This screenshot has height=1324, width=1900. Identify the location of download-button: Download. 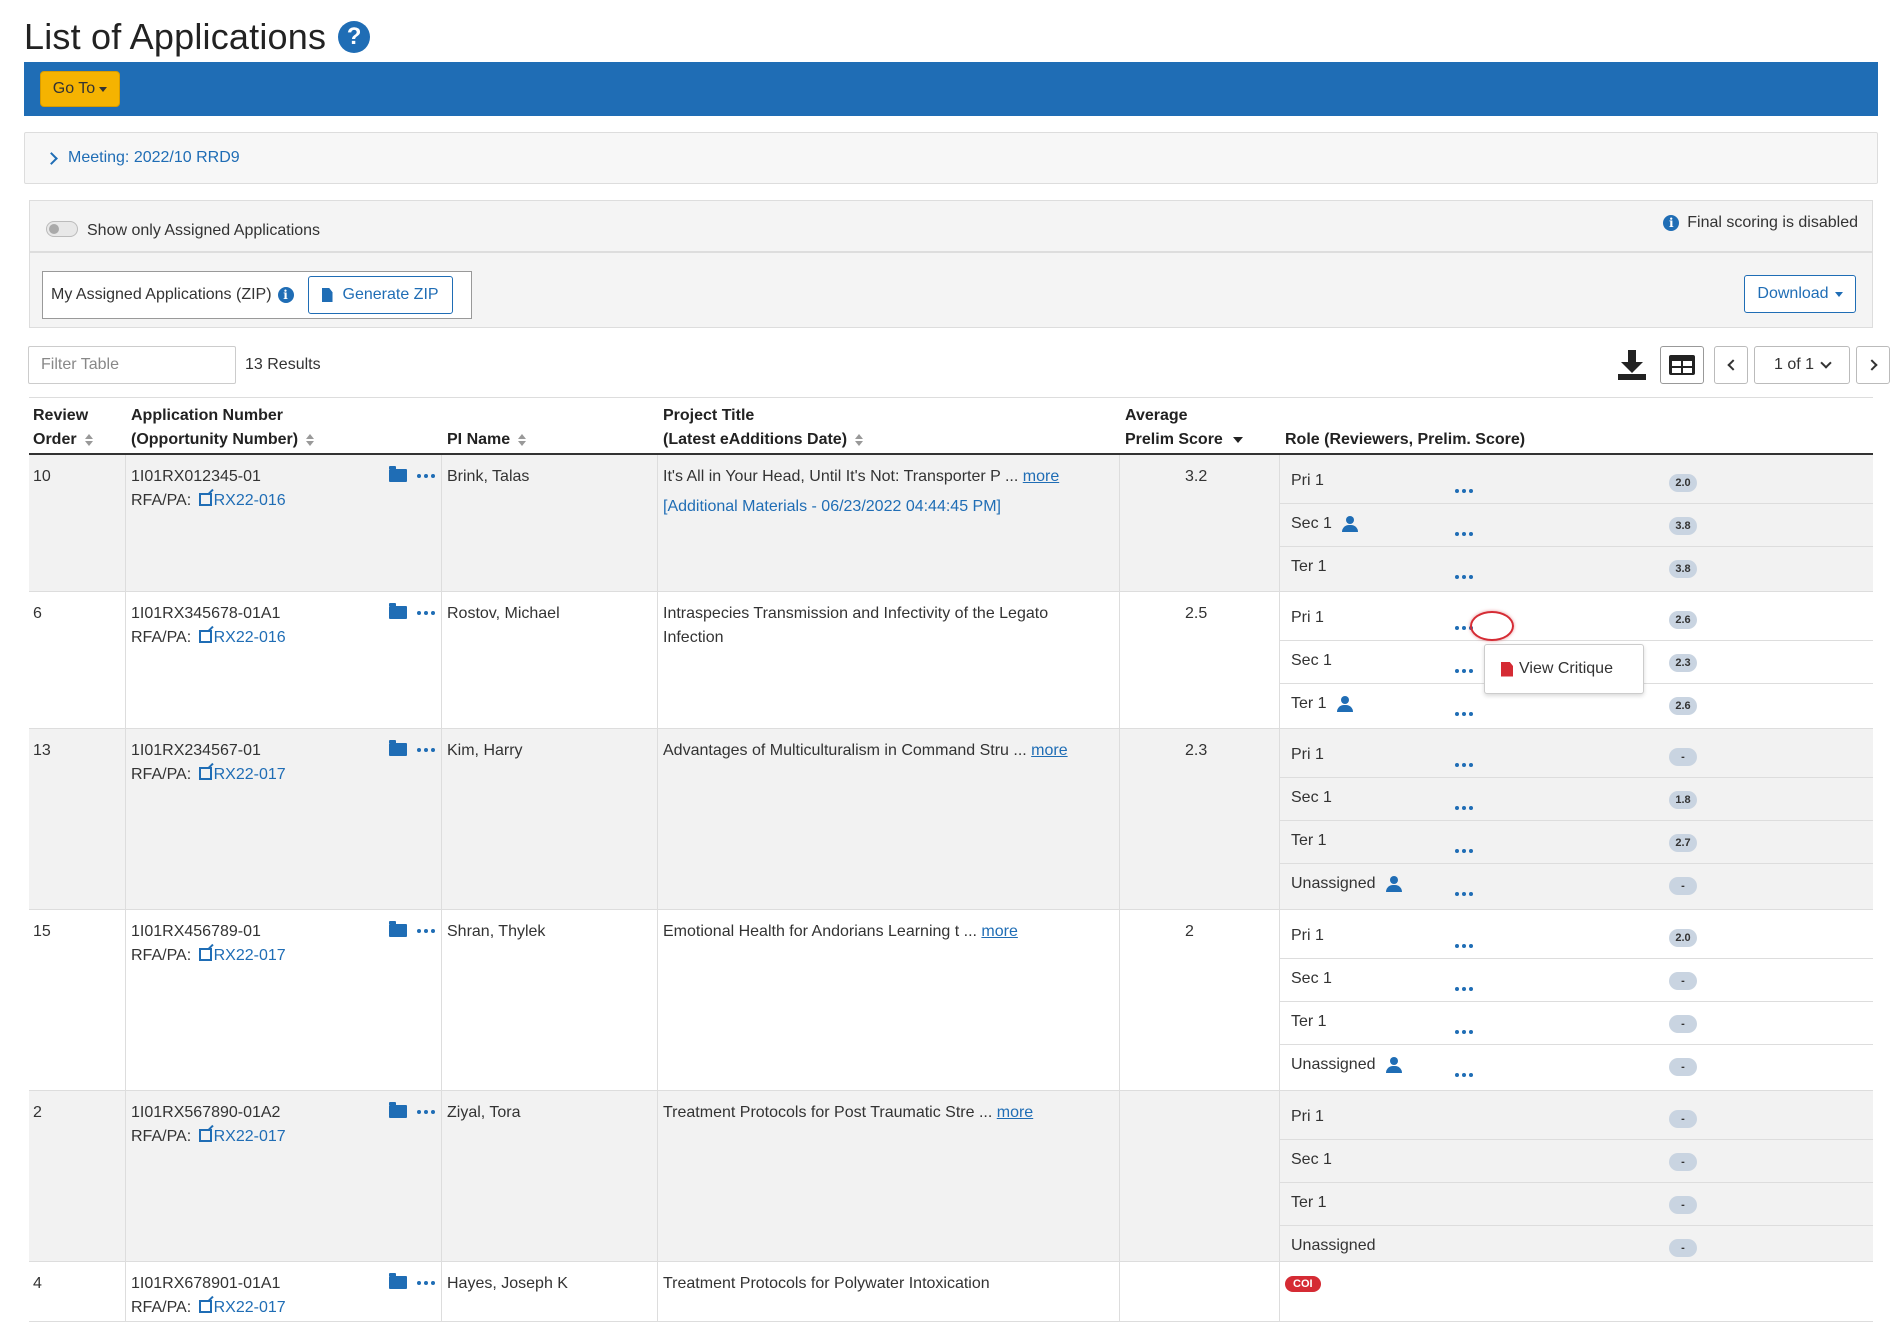
(1800, 294).